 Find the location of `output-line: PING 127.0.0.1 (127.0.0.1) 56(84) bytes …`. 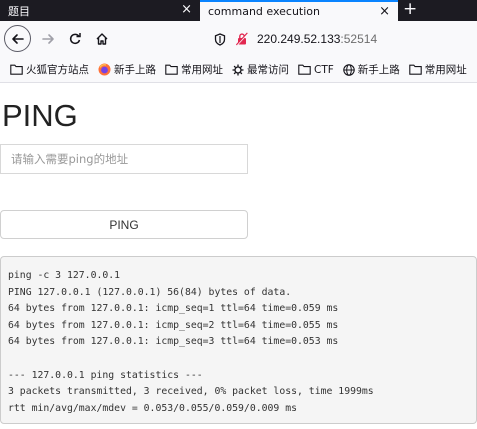

output-line: PING 127.0.0.1 (127.0.0.1) 56(84) bytes … is located at coordinates (150, 292).